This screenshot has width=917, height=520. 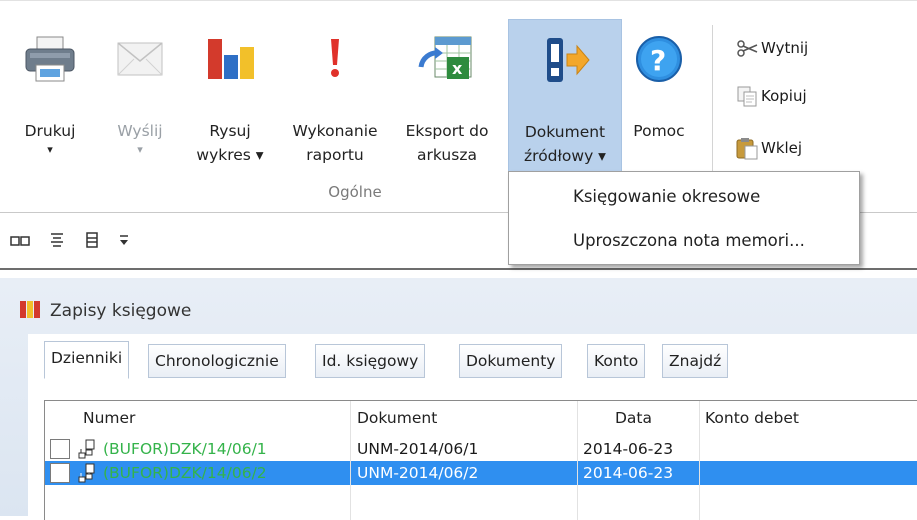 What do you see at coordinates (230, 155) in the screenshot?
I see `draw-chart-label-2: wykres ▾` at bounding box center [230, 155].